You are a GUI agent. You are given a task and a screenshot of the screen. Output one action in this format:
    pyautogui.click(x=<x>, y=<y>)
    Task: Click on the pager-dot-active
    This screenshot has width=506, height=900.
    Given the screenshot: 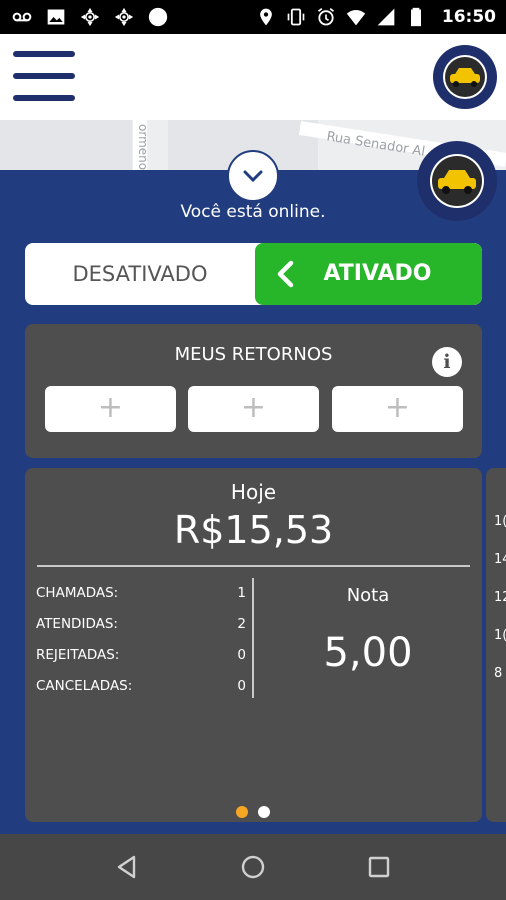 What is the action you would take?
    pyautogui.click(x=242, y=812)
    